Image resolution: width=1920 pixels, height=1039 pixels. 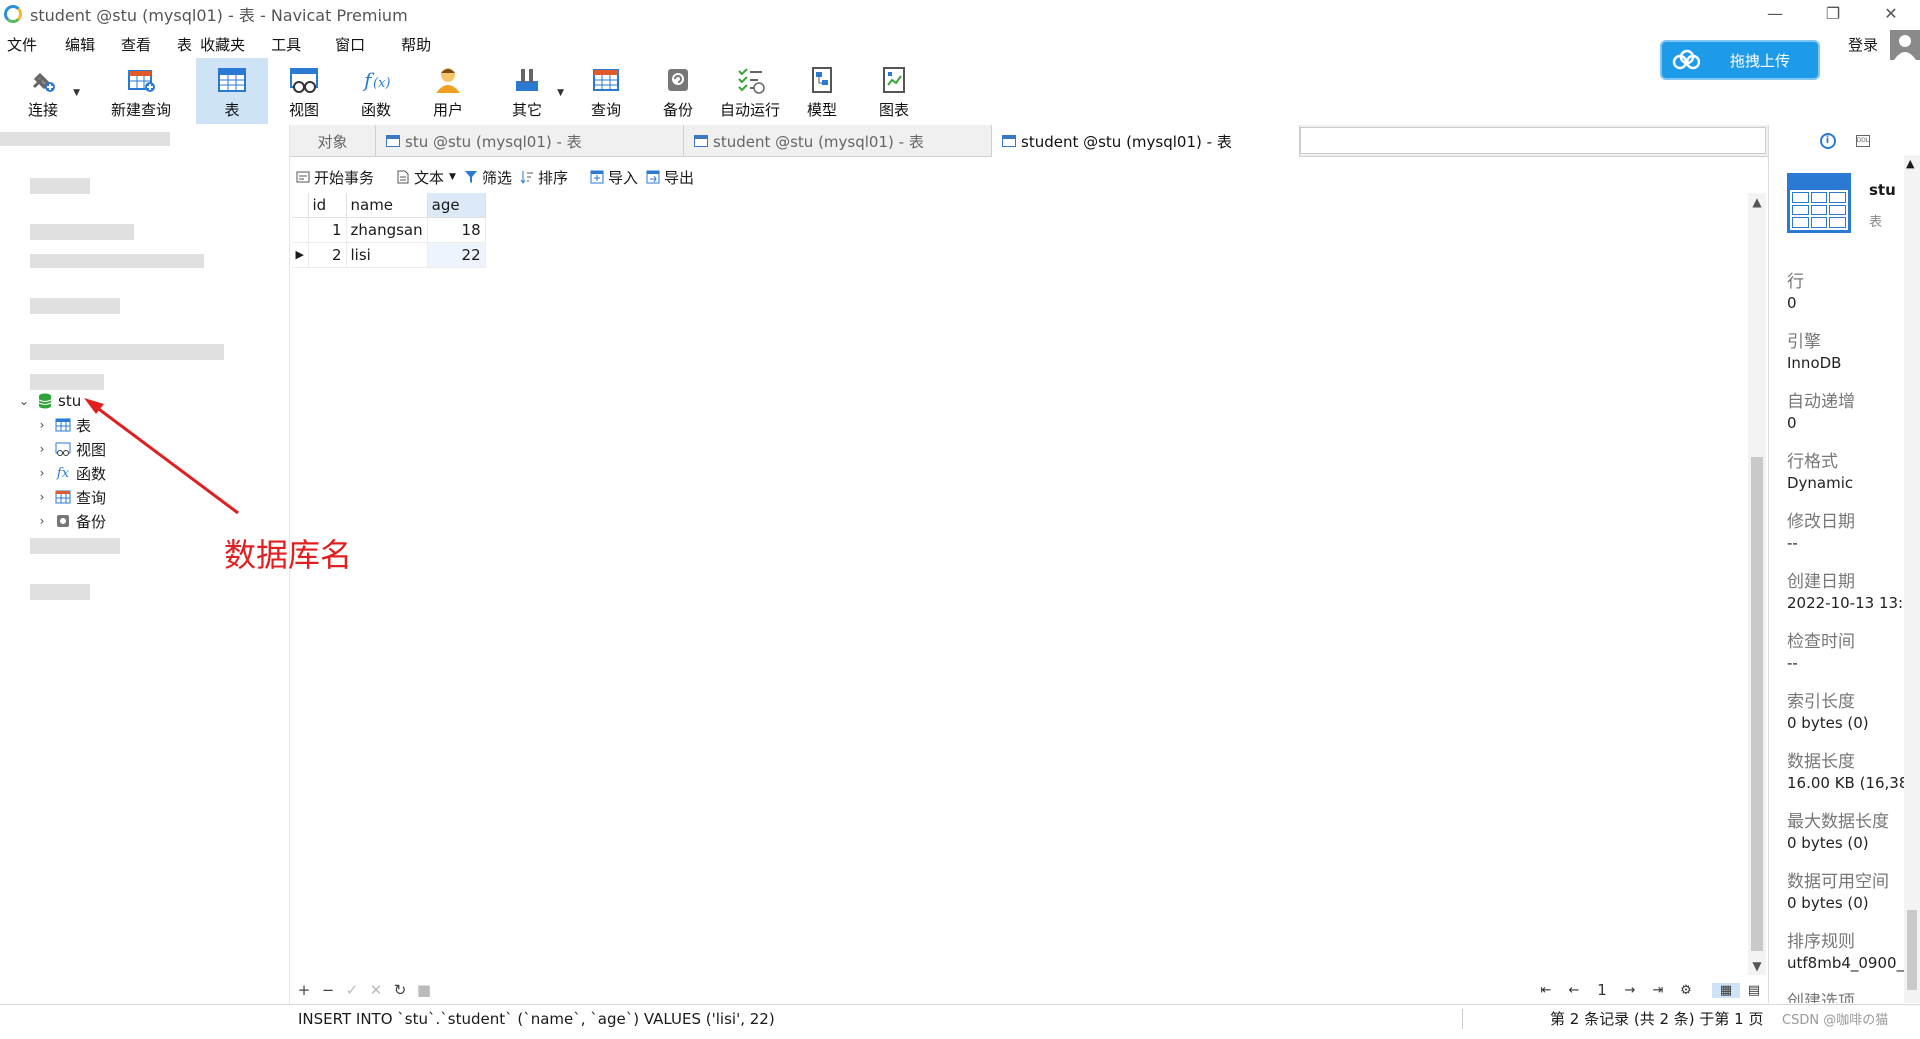 What do you see at coordinates (1775, 14) in the screenshot?
I see `minimize-button: —` at bounding box center [1775, 14].